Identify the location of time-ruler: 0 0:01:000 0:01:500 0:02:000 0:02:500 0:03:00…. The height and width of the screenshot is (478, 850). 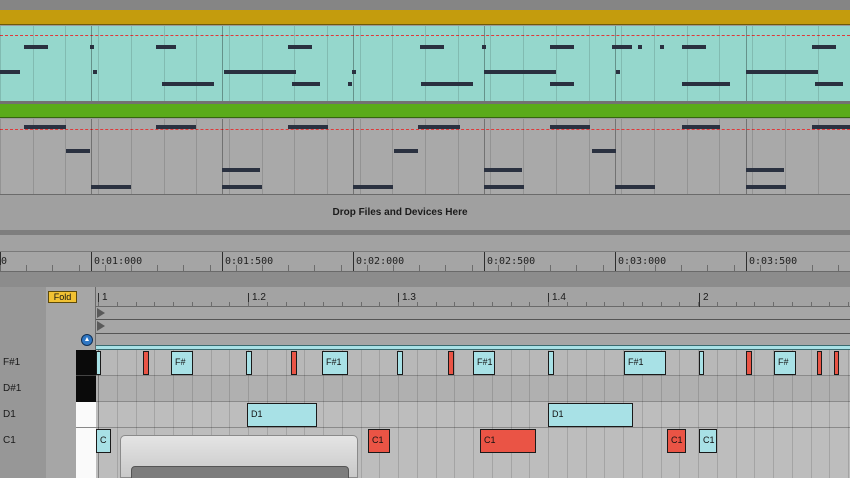
(425, 261).